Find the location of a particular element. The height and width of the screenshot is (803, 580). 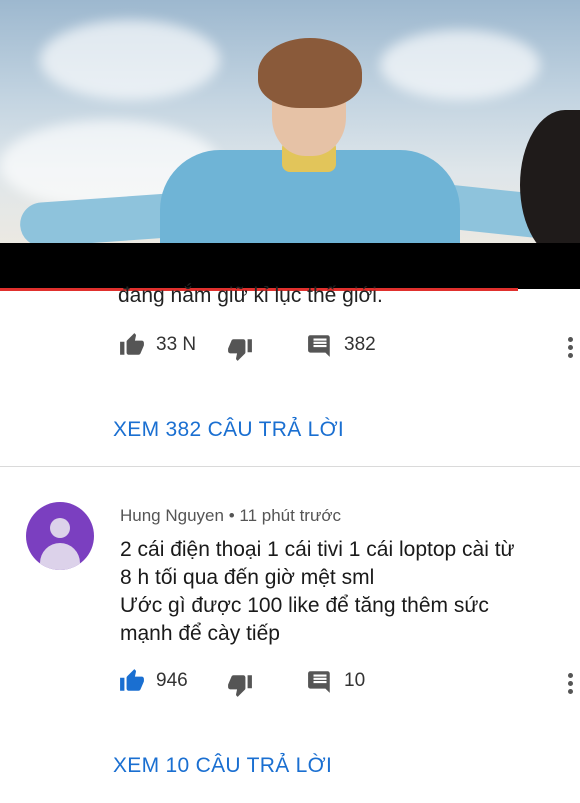

comment-line: Ước gì được 100 like để tăng thêm sức is located at coordinates (304, 605).